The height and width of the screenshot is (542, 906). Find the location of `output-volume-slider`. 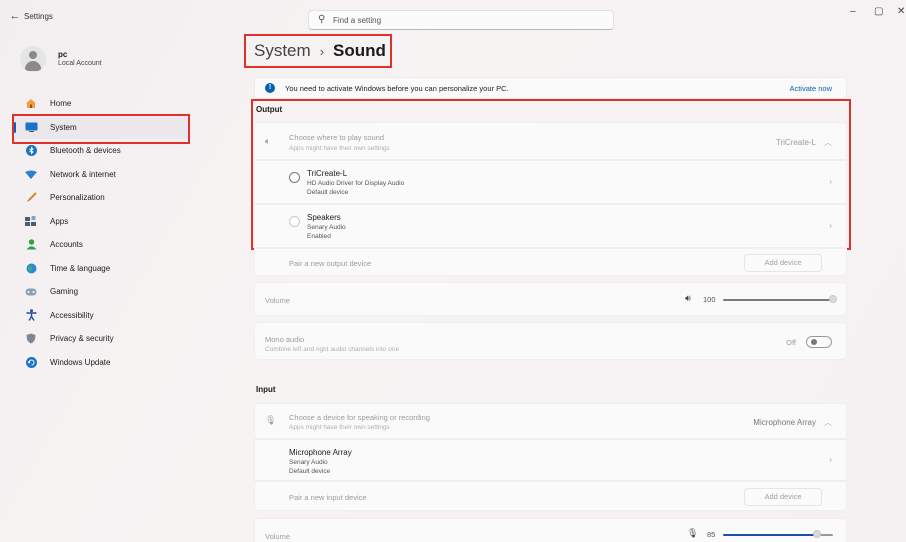

output-volume-slider is located at coordinates (778, 300).